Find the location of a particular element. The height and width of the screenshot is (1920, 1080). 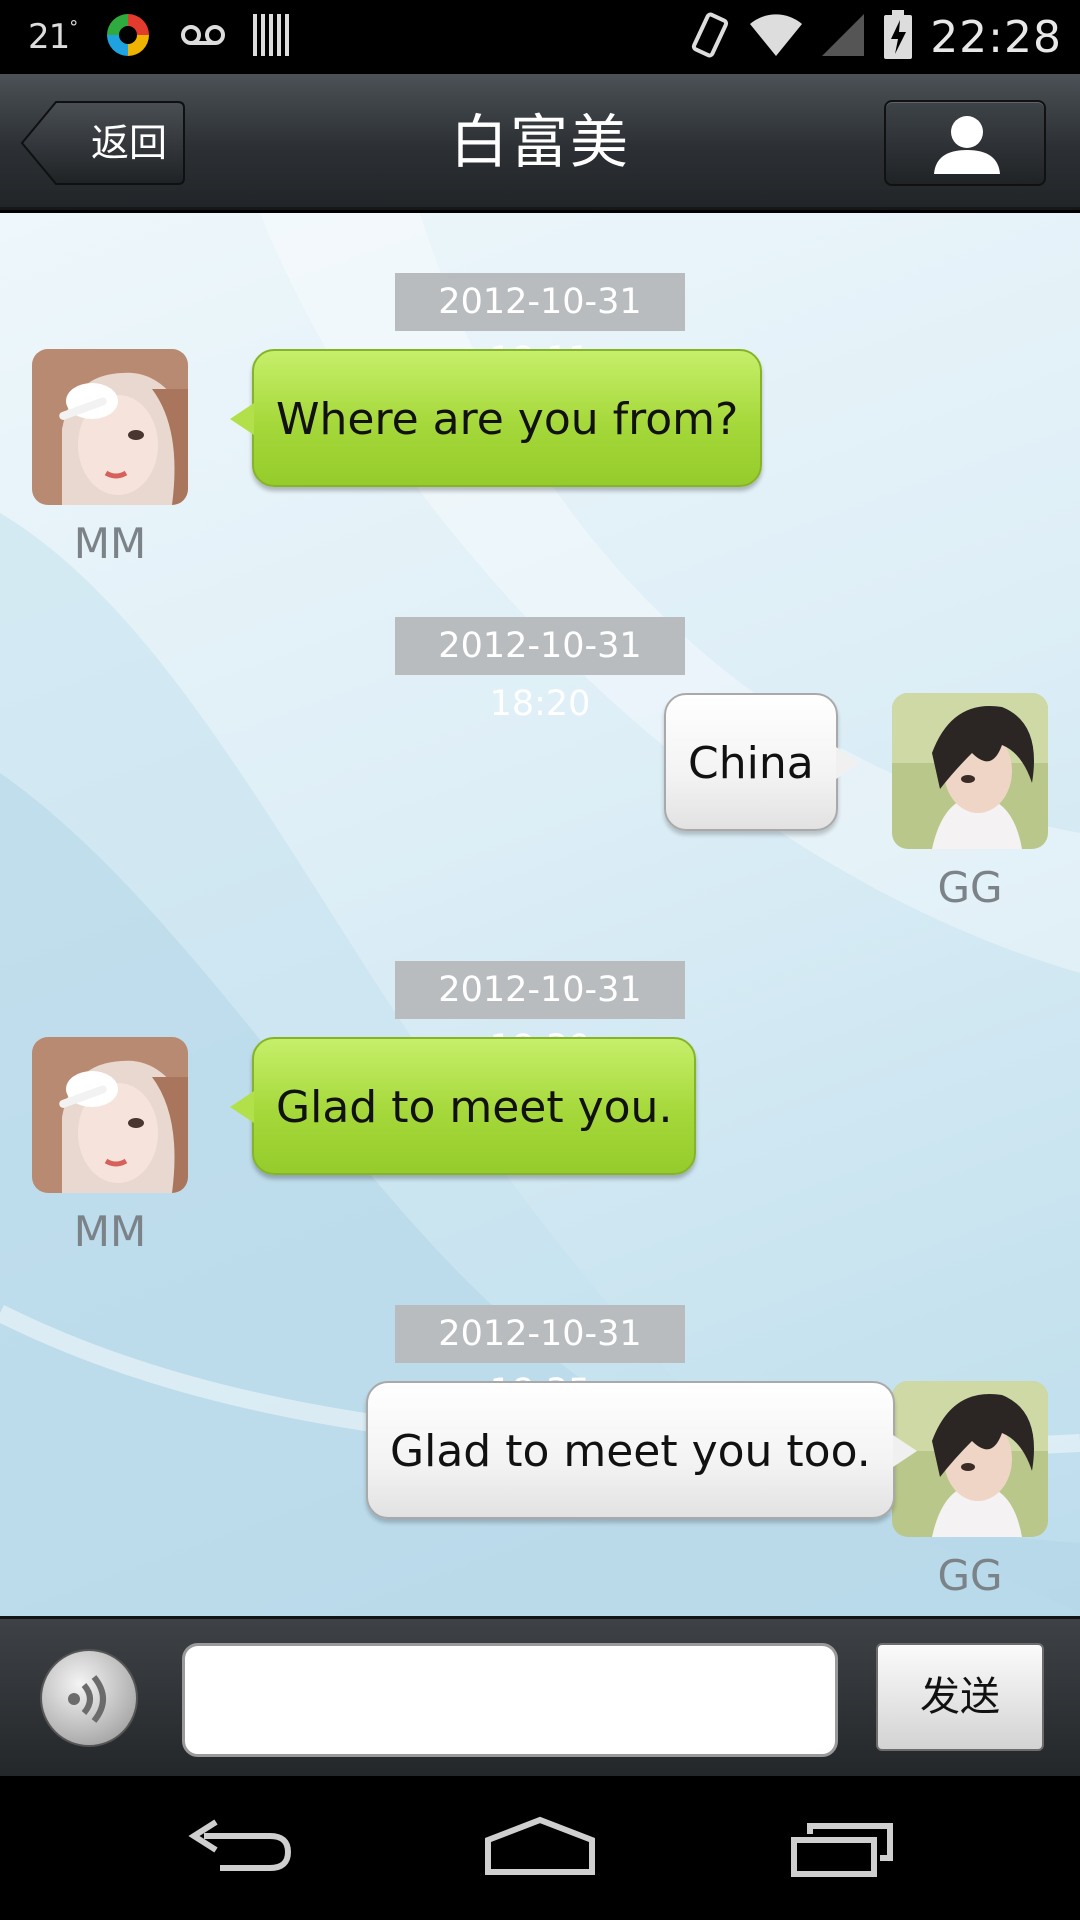

nav-home-button is located at coordinates (540, 1848).